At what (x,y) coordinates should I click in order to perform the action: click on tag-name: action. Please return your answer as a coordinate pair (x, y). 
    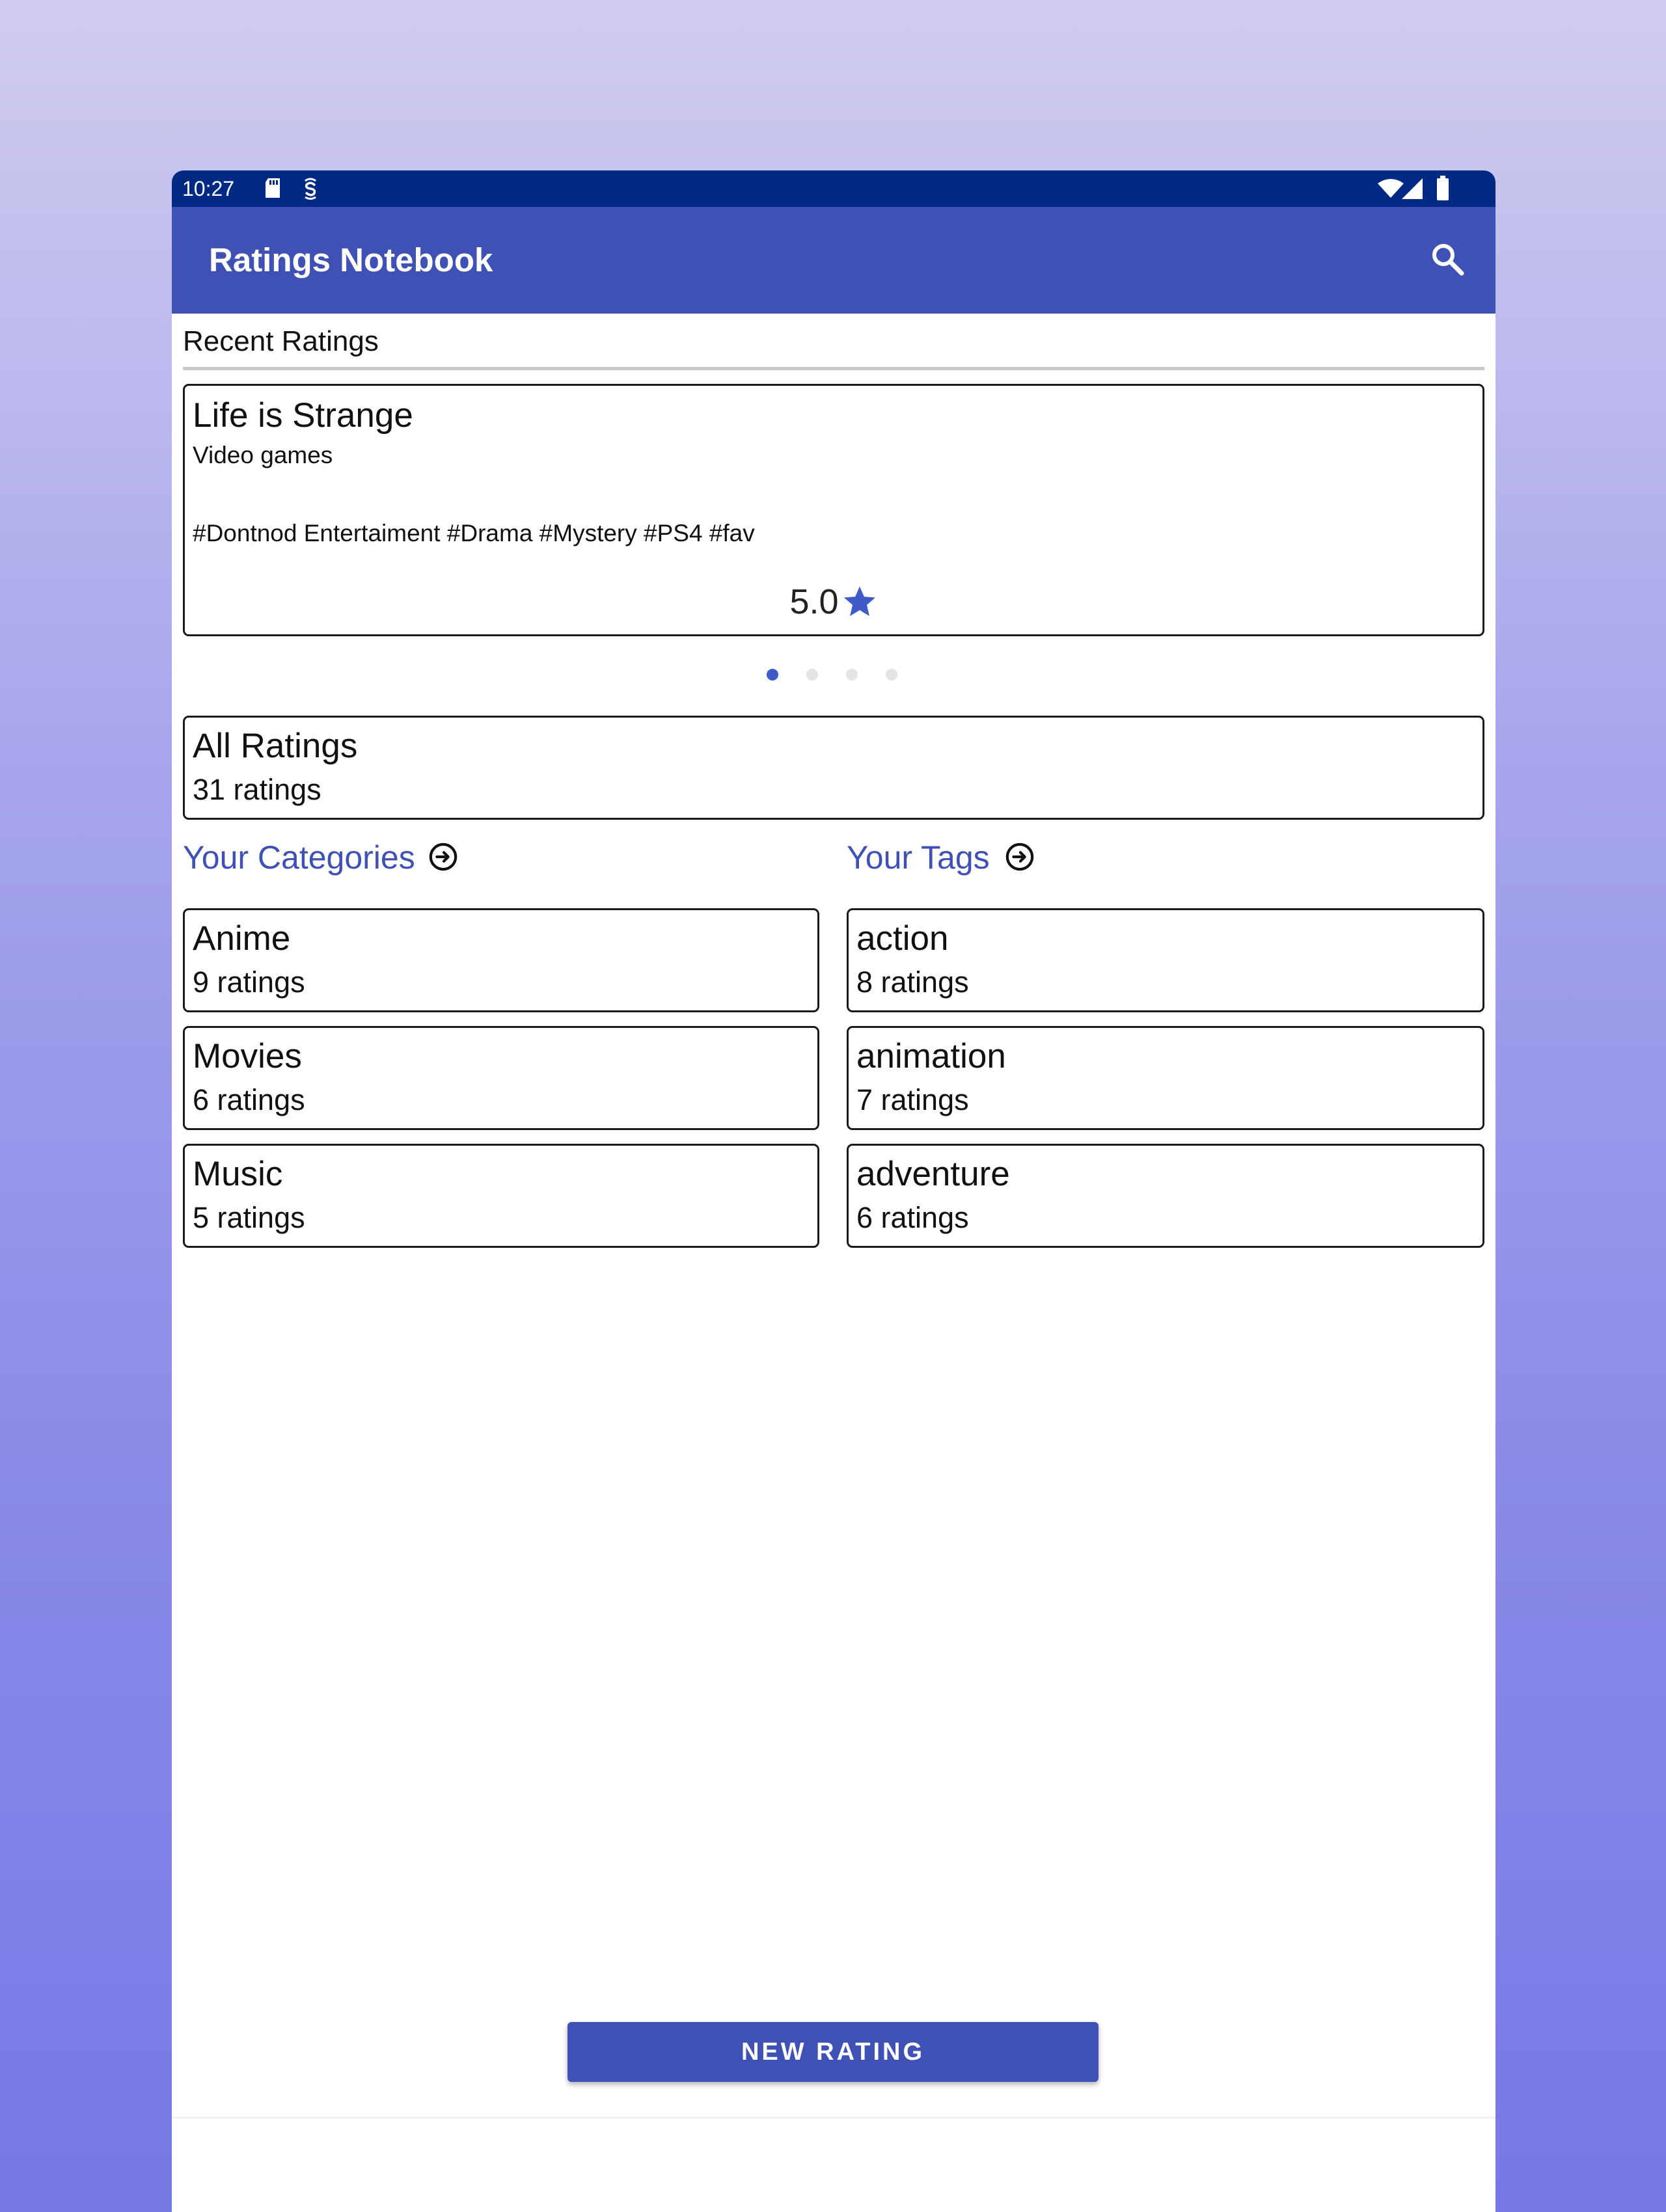
    Looking at the image, I should click on (903, 939).